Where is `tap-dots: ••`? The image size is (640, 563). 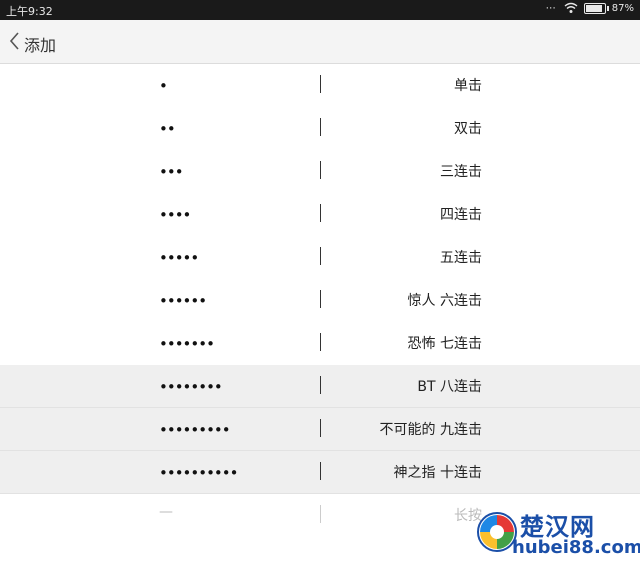
tap-dots: •• is located at coordinates (167, 129).